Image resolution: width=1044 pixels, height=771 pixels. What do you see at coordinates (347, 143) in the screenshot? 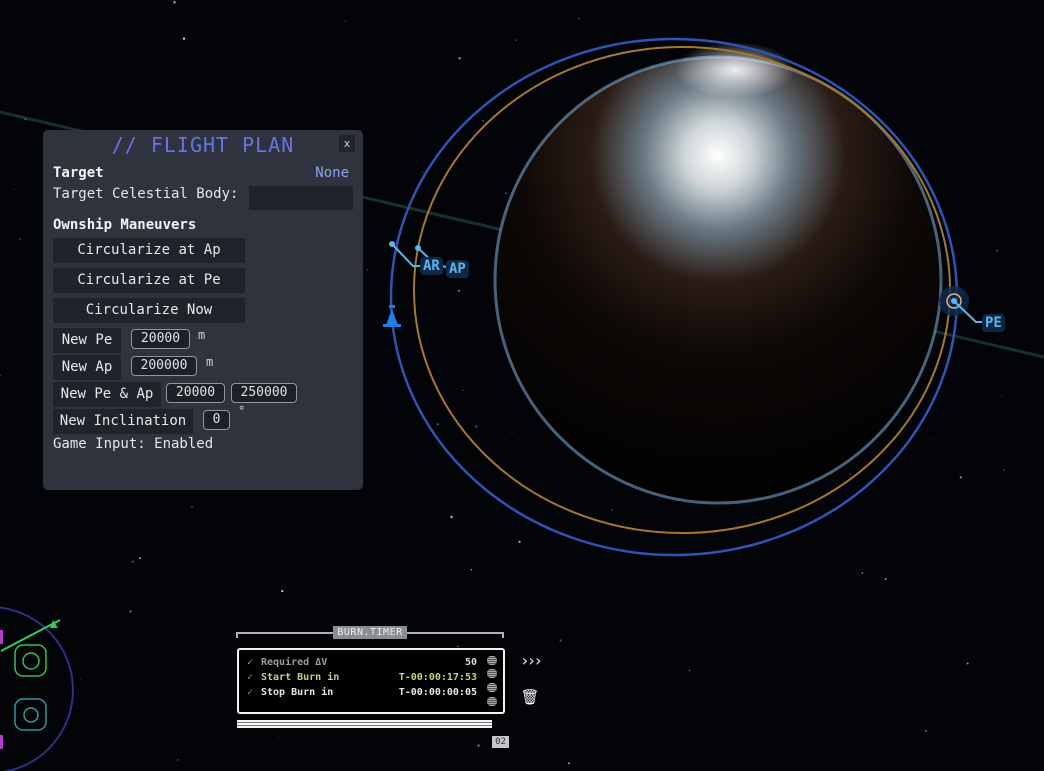
I see `close-button: x` at bounding box center [347, 143].